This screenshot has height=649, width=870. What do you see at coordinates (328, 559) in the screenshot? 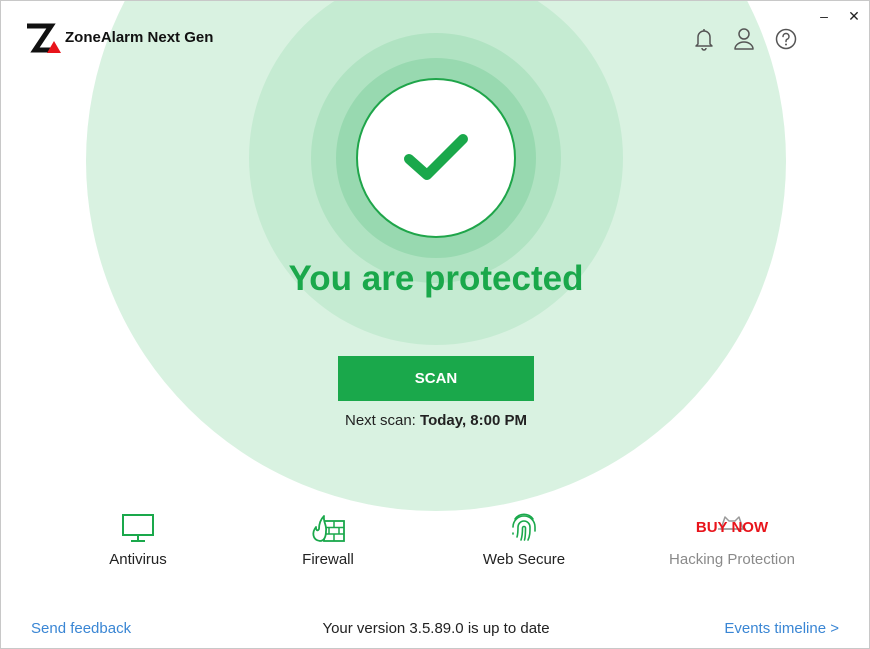
I see `feature-label-firewall: Firewall` at bounding box center [328, 559].